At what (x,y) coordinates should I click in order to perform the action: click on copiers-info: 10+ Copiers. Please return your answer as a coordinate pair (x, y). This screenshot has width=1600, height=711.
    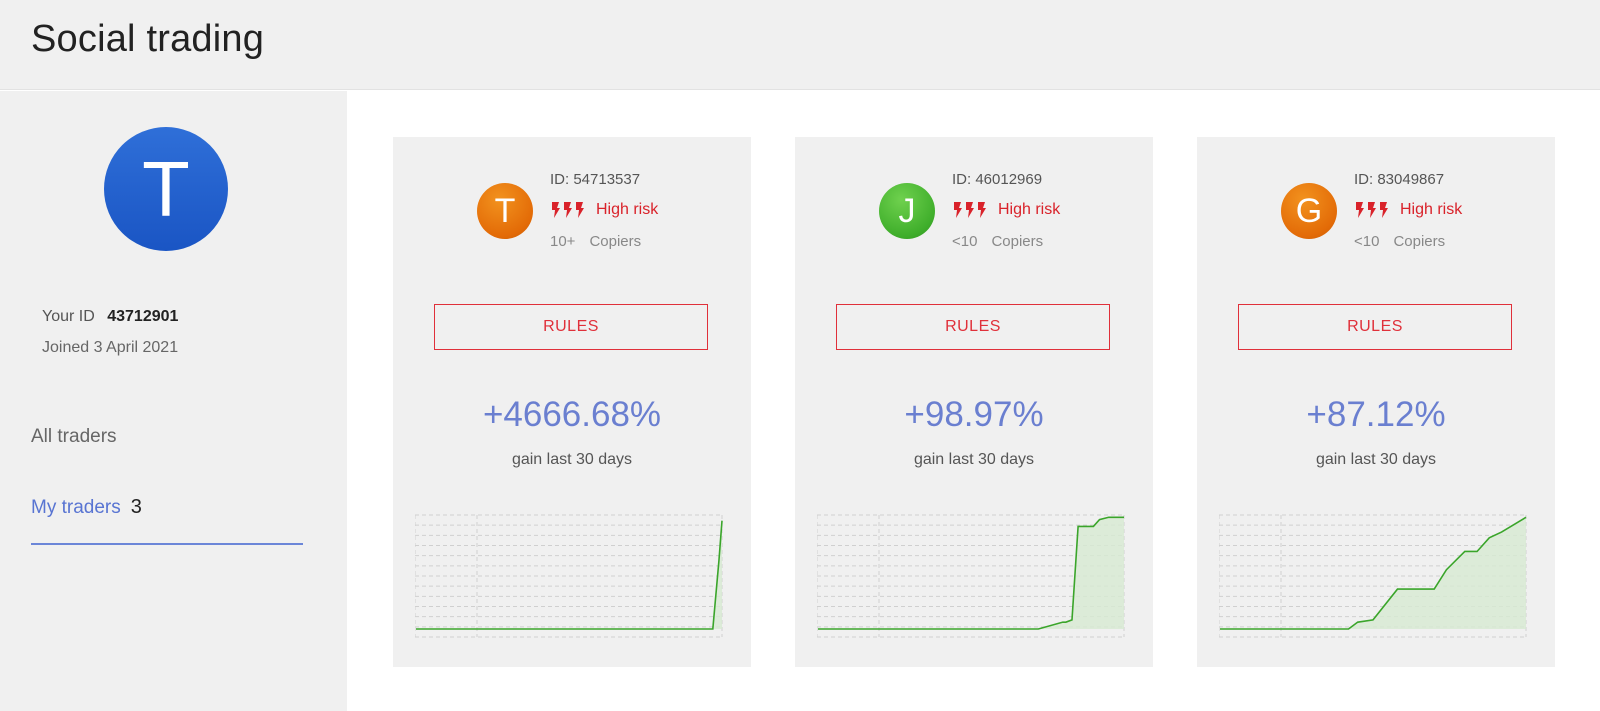
    Looking at the image, I should click on (595, 241).